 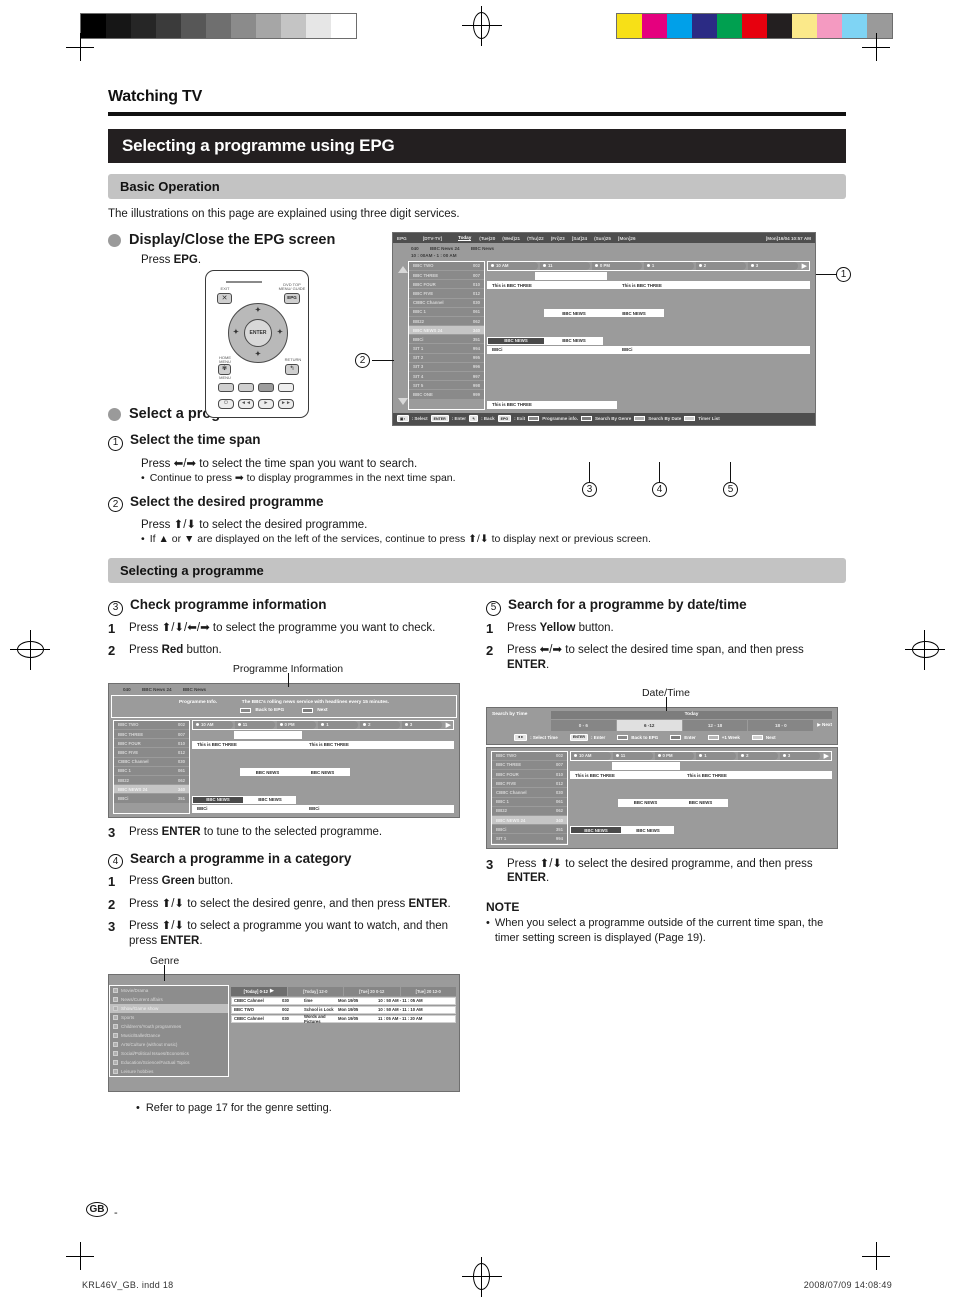 What do you see at coordinates (446, 377) in the screenshot?
I see `channel-row: SIT 4 997` at bounding box center [446, 377].